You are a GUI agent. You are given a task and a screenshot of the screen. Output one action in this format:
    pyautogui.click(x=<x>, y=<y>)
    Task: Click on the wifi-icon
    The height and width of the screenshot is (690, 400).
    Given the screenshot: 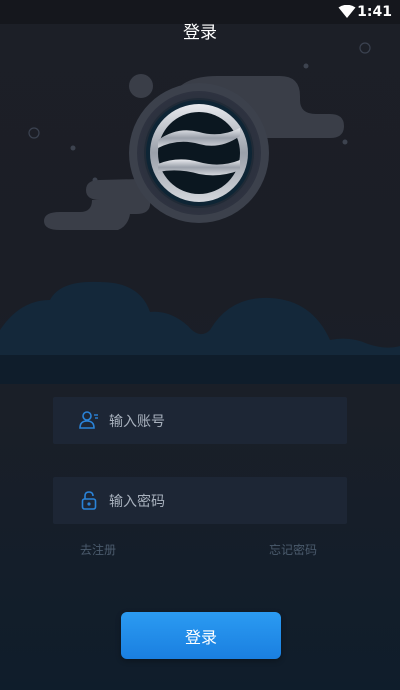 What is the action you would take?
    pyautogui.click(x=347, y=11)
    